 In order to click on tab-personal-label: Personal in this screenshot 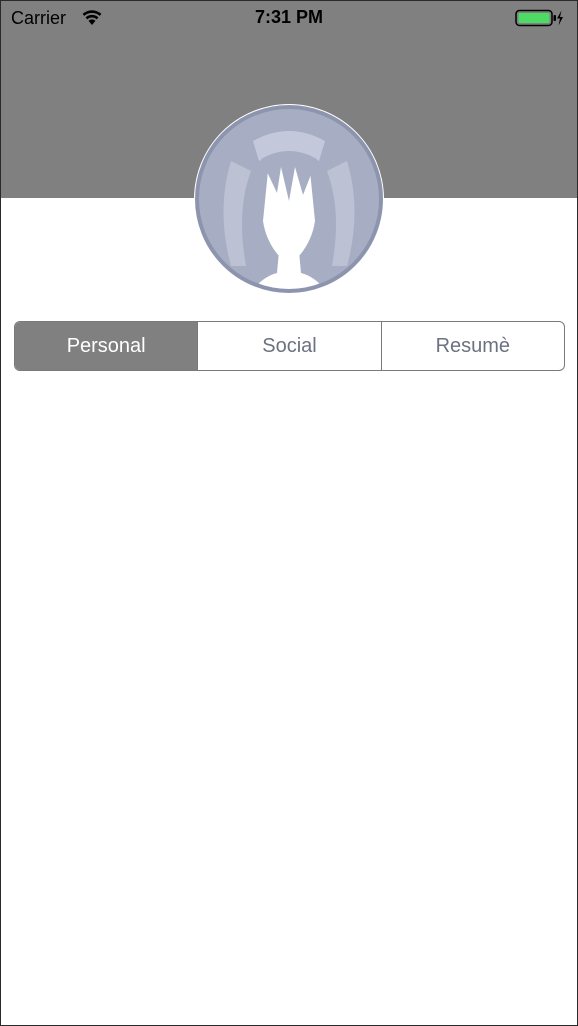, I will do `click(106, 345)`.